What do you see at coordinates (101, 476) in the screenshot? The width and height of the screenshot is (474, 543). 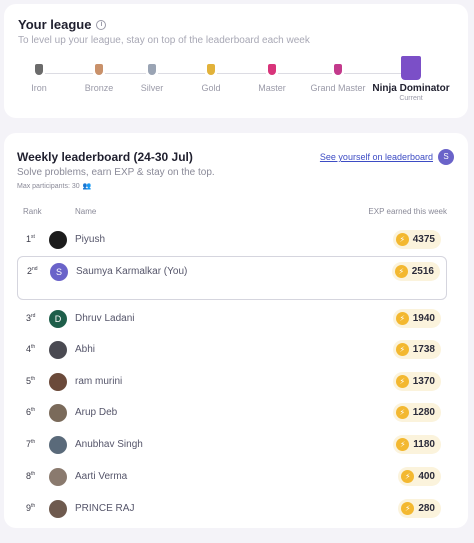 I see `participant-name: Aarti Verma` at bounding box center [101, 476].